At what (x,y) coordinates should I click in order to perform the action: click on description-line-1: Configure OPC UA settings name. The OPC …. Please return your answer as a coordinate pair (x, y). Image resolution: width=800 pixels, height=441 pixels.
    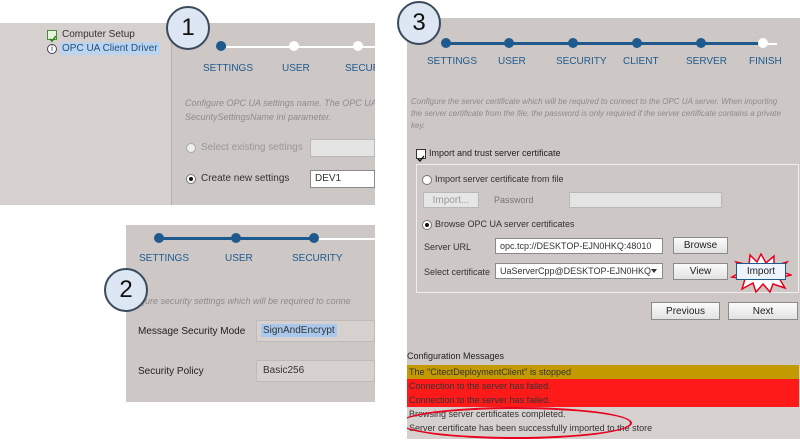
    Looking at the image, I should click on (280, 103).